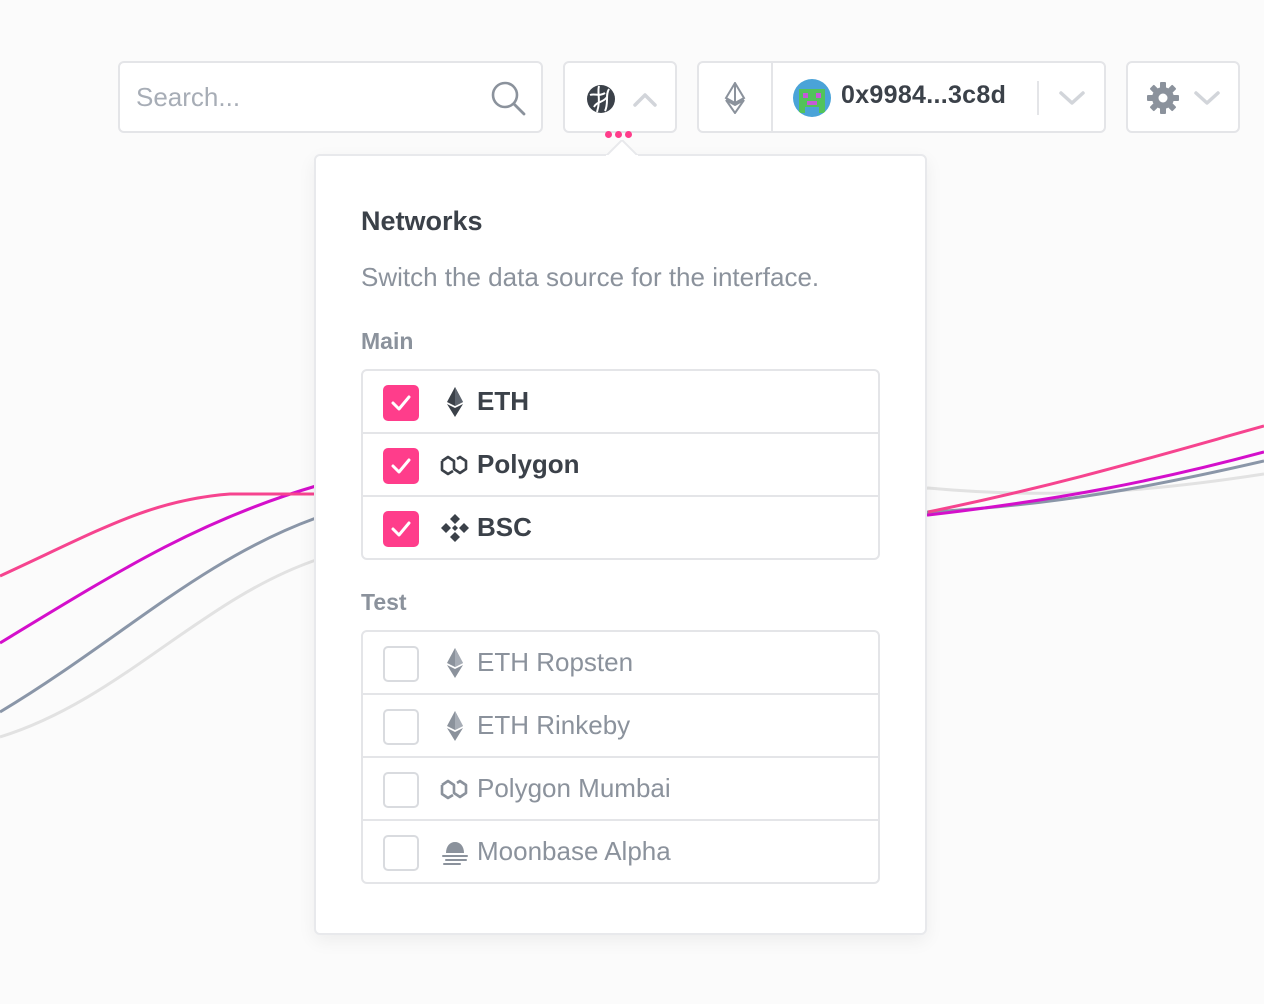 The width and height of the screenshot is (1264, 1004). What do you see at coordinates (601, 99) in the screenshot?
I see `globe-icon` at bounding box center [601, 99].